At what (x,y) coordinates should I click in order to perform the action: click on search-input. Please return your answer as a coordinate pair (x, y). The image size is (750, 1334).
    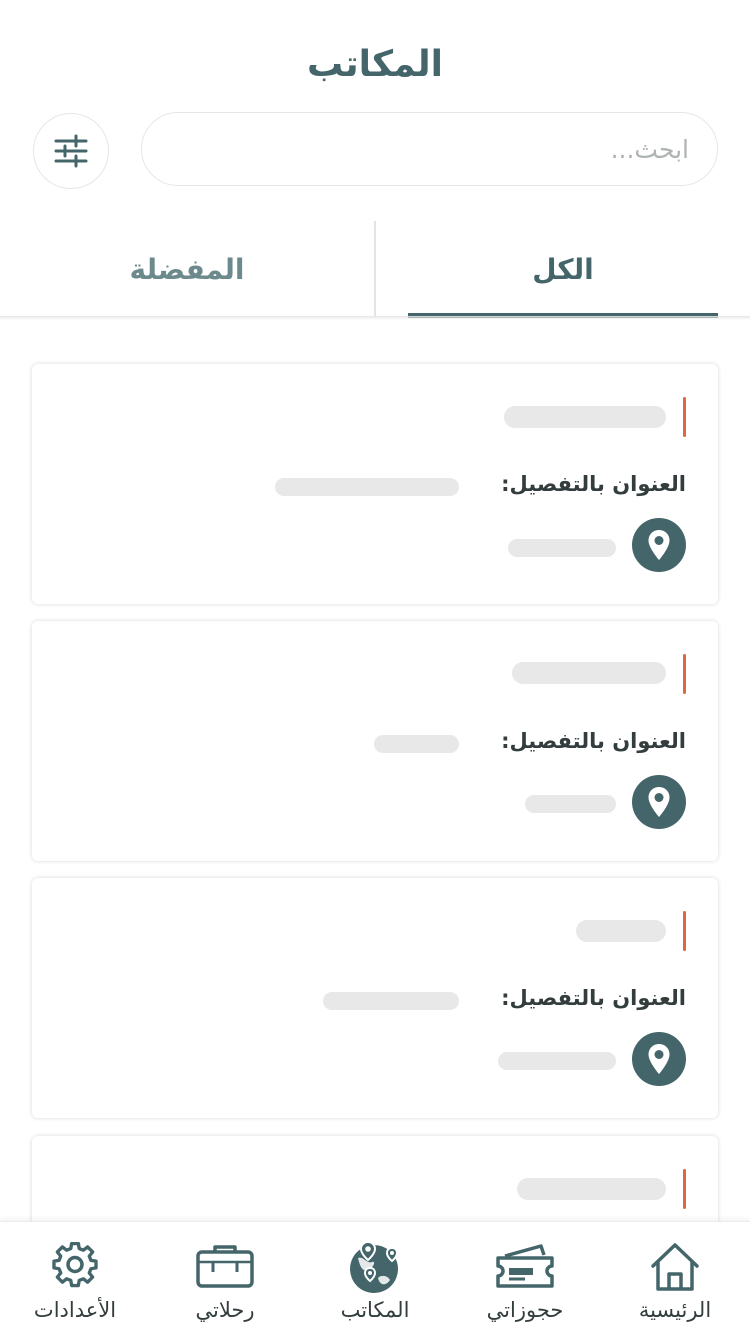
    Looking at the image, I should click on (429, 149).